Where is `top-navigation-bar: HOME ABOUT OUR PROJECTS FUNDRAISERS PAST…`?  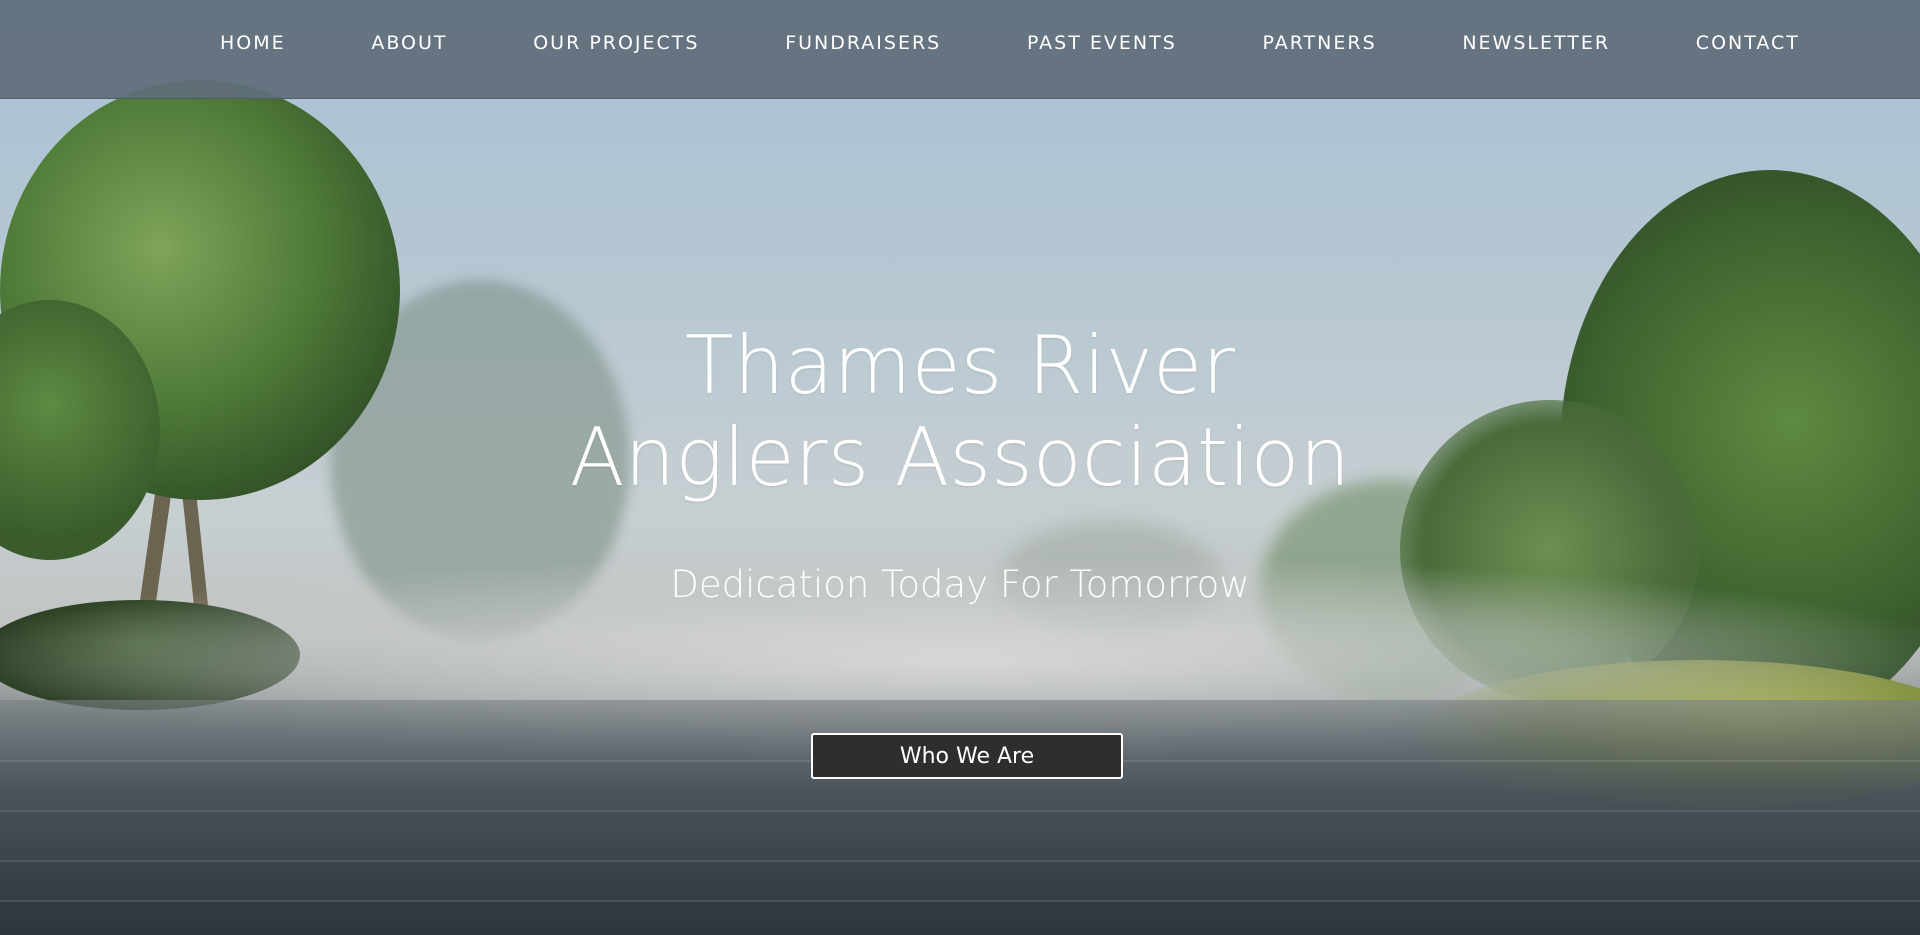
top-navigation-bar: HOME ABOUT OUR PROJECTS FUNDRAISERS PAST… is located at coordinates (960, 49).